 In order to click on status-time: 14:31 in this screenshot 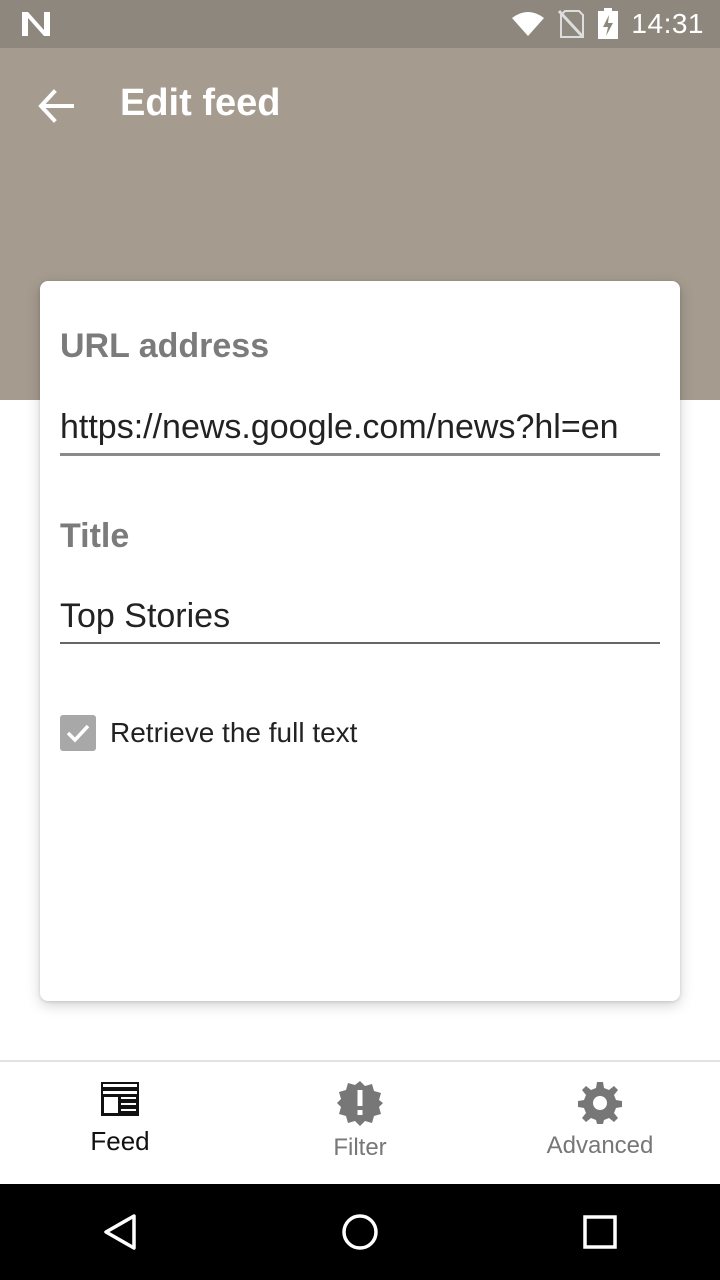, I will do `click(667, 23)`.